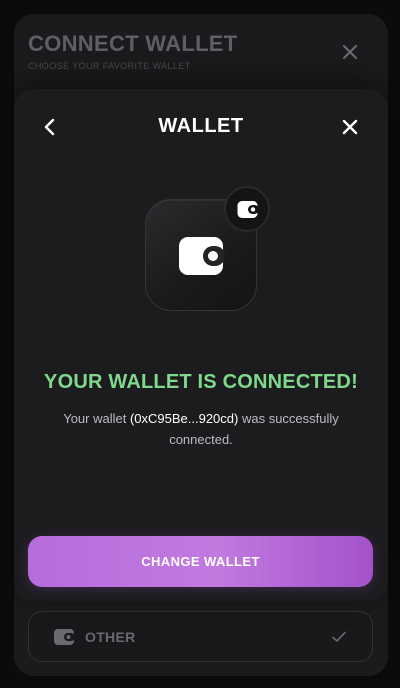  Describe the element at coordinates (133, 43) in the screenshot. I see `sheet-title: CONNECT WALLET` at that location.